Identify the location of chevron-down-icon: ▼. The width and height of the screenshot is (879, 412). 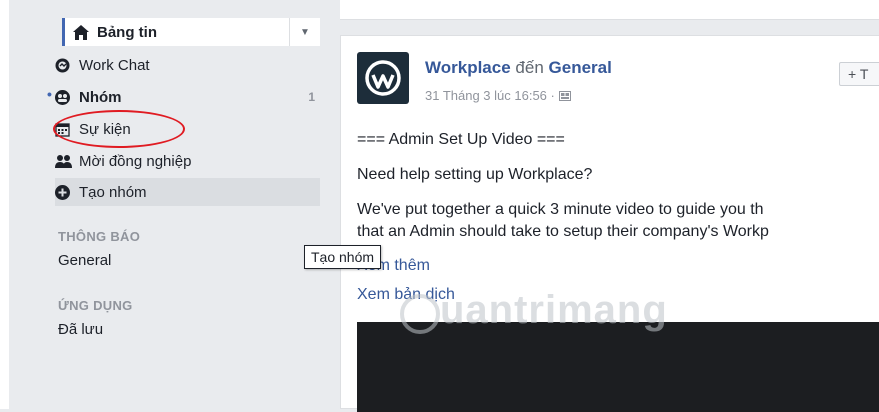
(304, 32).